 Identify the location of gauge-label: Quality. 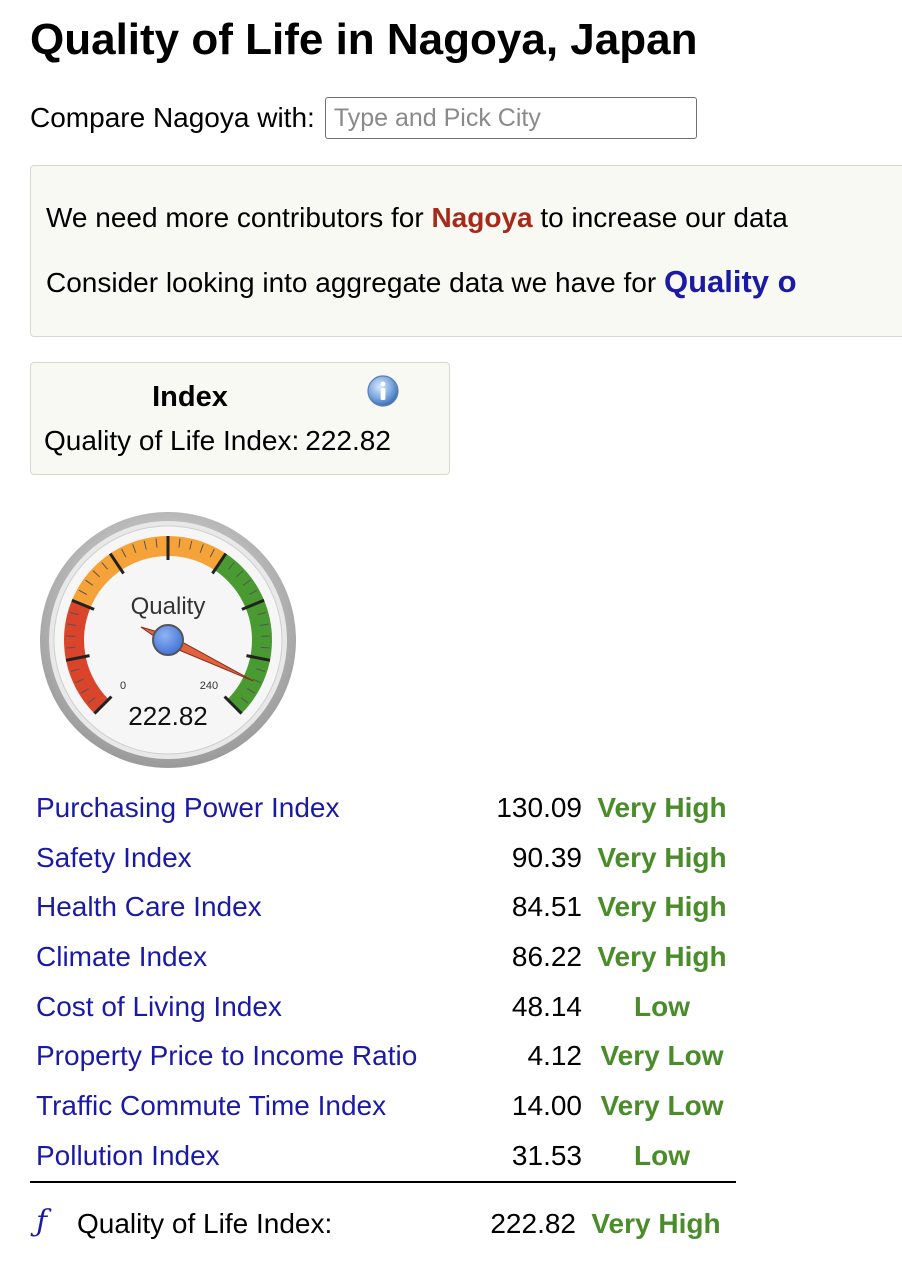
(168, 606).